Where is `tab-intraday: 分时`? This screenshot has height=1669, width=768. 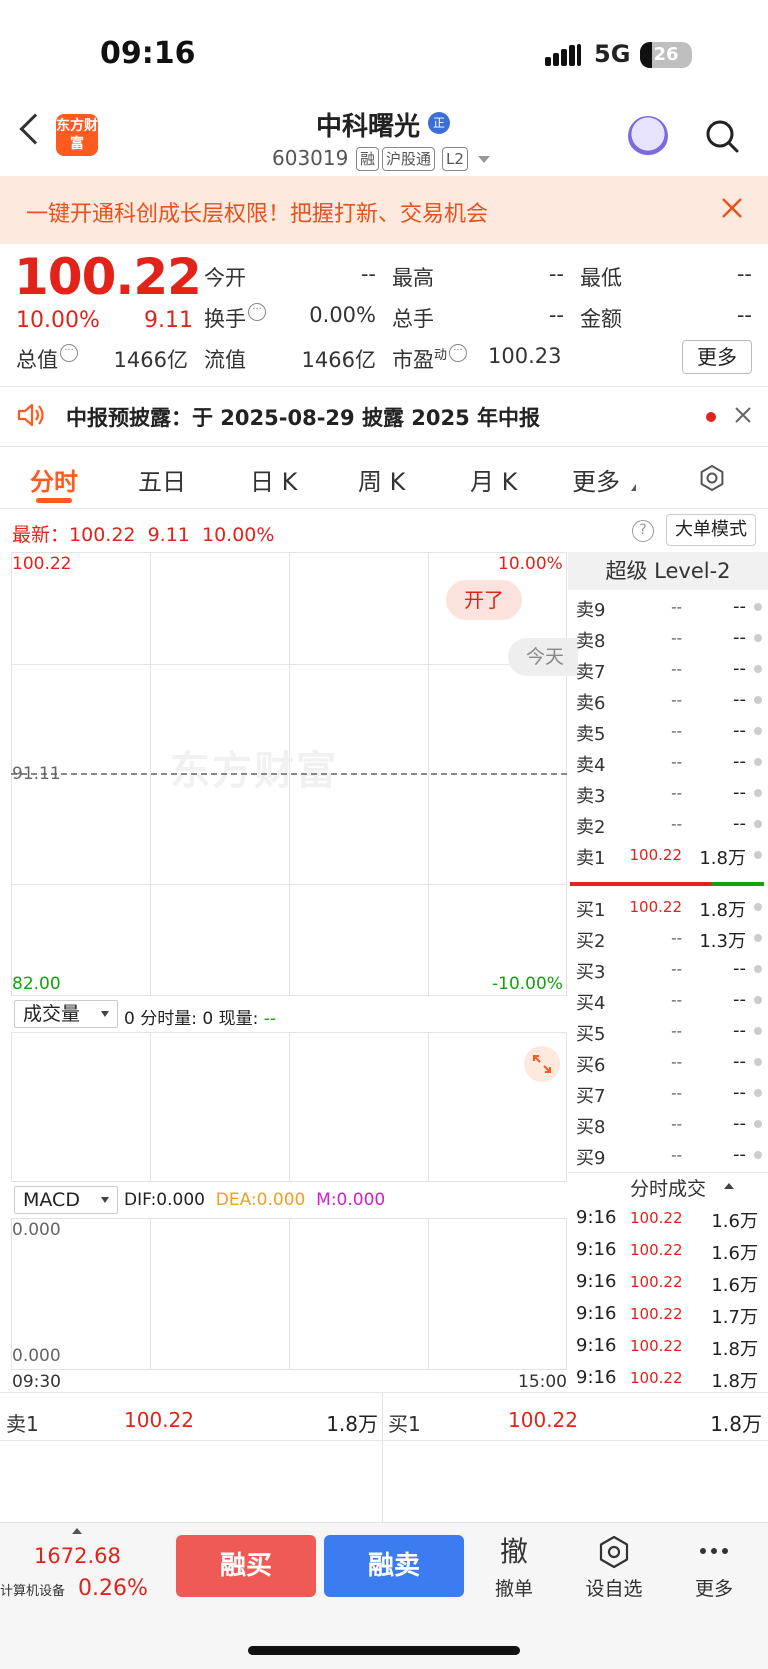 tab-intraday: 分时 is located at coordinates (54, 479).